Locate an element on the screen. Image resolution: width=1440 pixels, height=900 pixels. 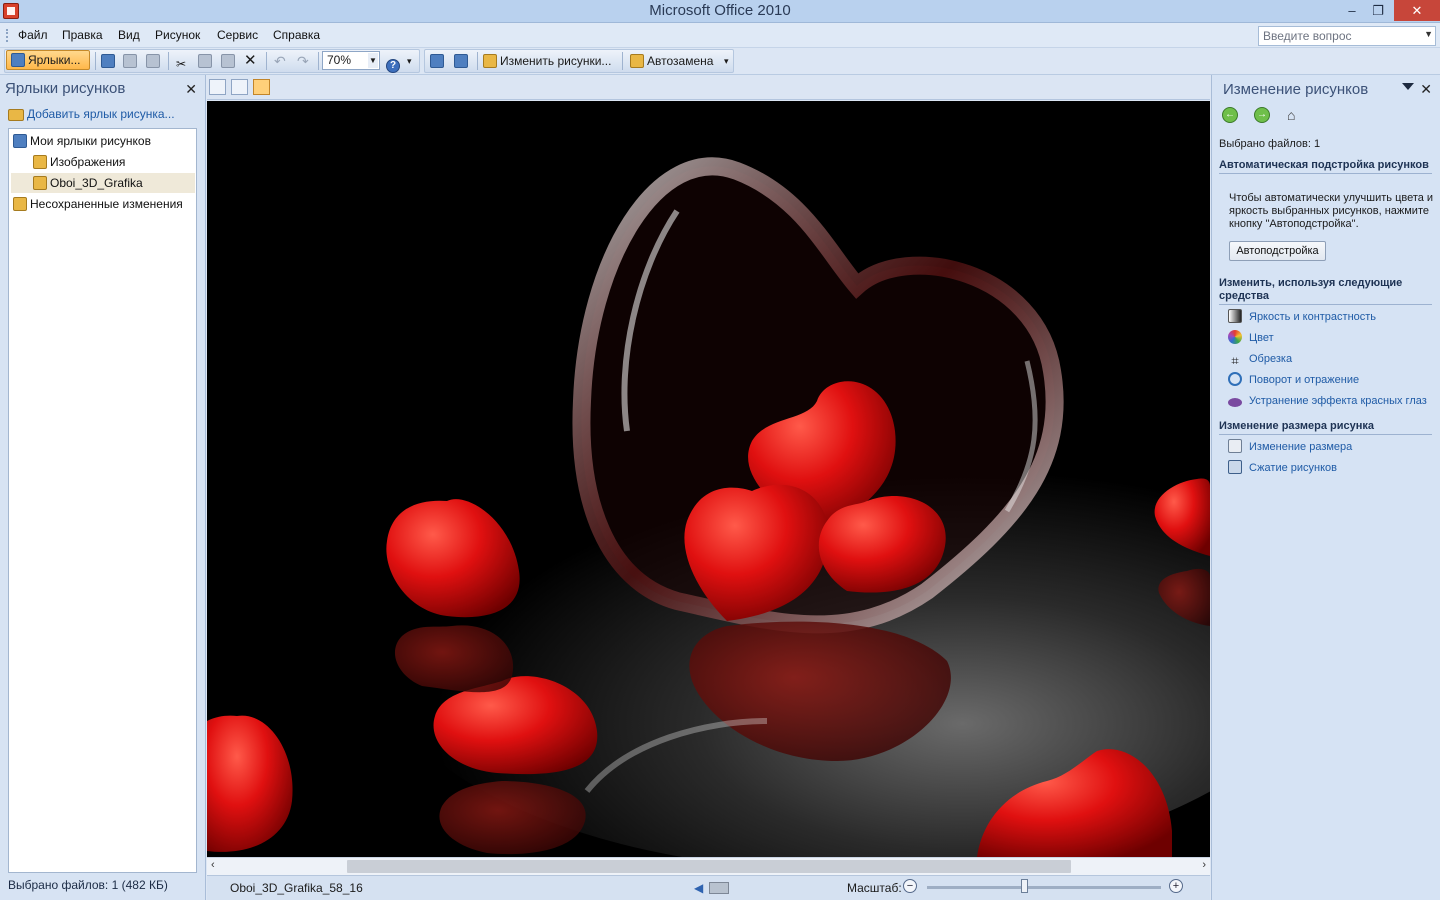
restore-button: ❐ is located at coordinates (1378, 10).